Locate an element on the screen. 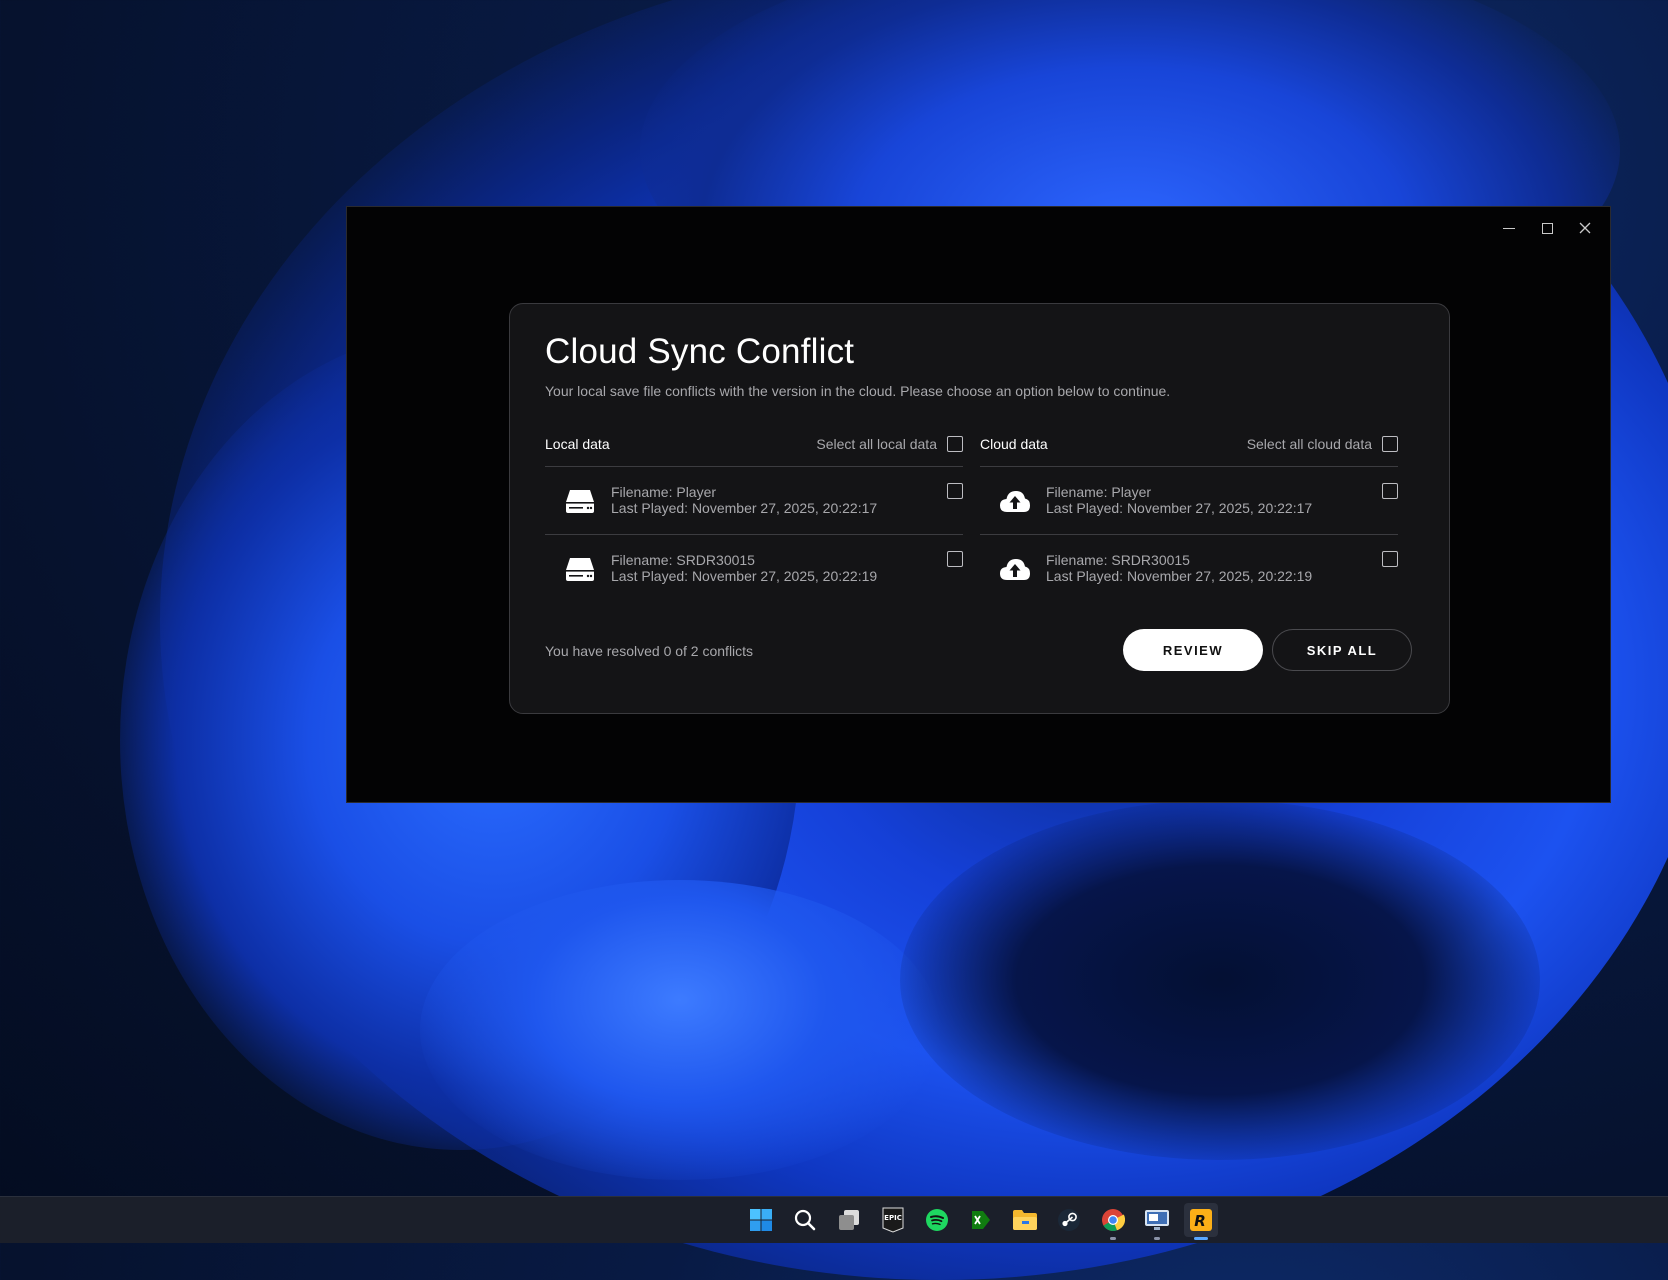 This screenshot has height=1280, width=1668. select-all-cloud-checkbox is located at coordinates (1390, 444).